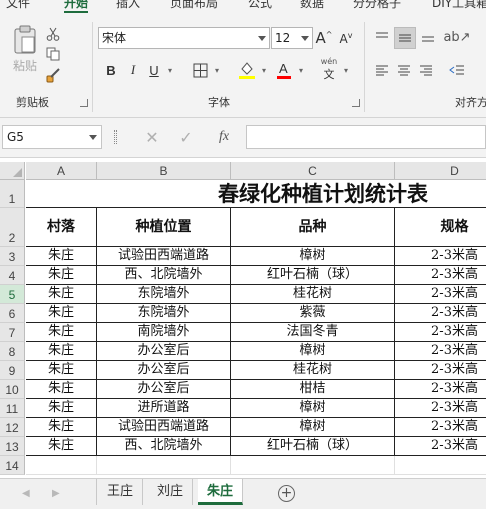 The image size is (486, 509). I want to click on cell-variety: 法国冬青, so click(313, 332).